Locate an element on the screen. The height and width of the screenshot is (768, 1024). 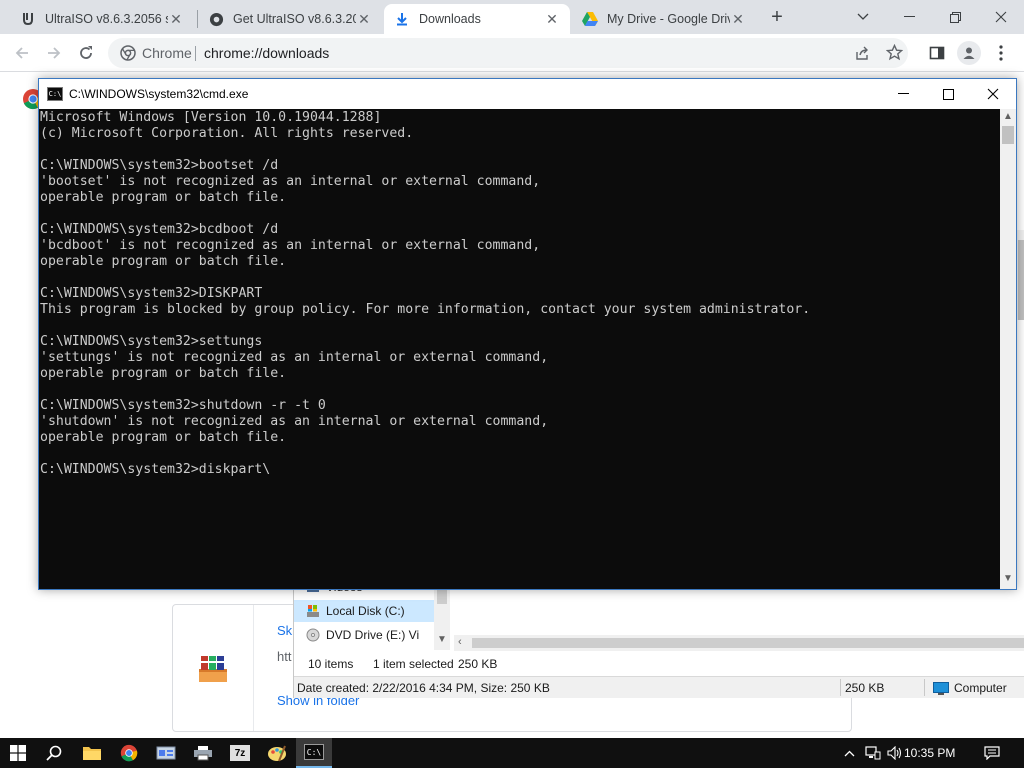
bookmark-star-icon is located at coordinates (894, 53).